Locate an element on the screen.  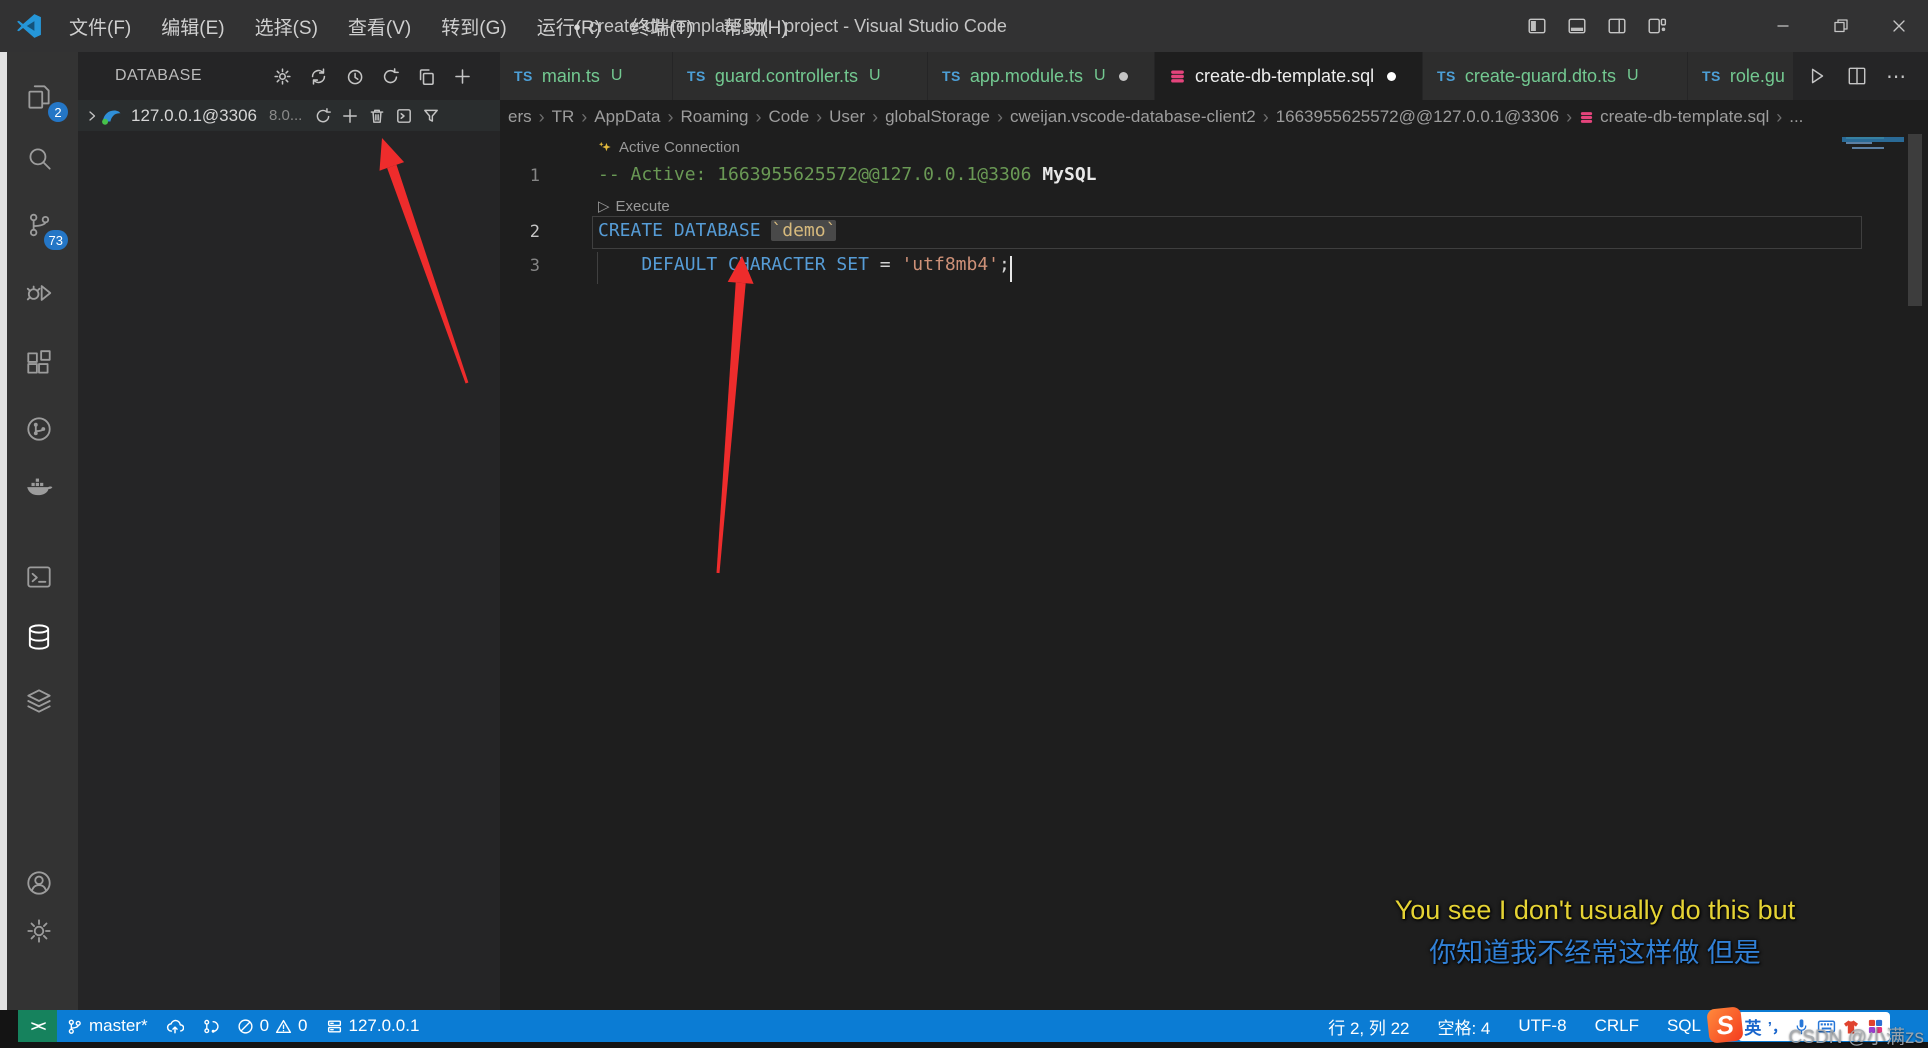
sogou-ime-logo: S is located at coordinates (1725, 1025).